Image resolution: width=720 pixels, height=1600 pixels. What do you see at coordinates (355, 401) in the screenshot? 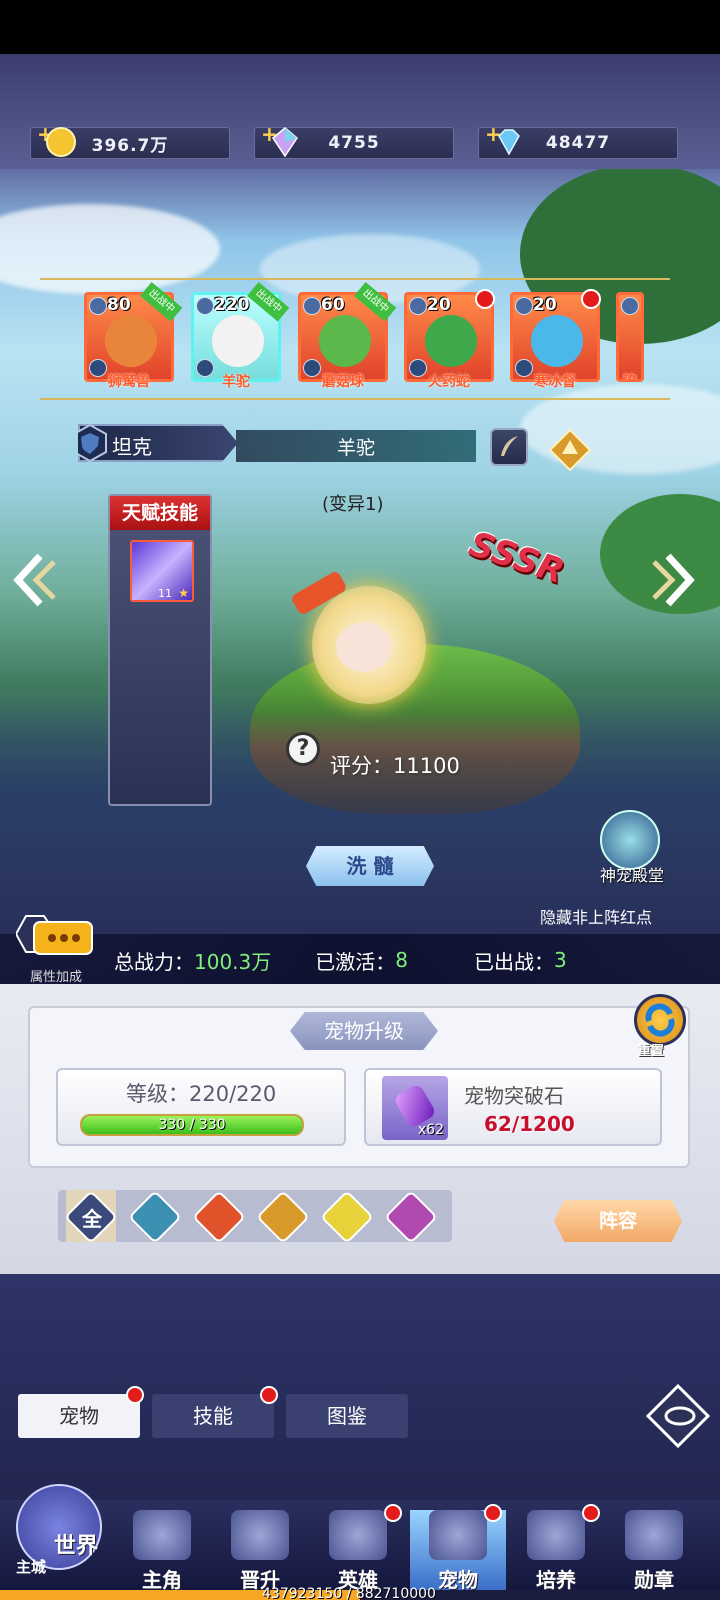
I see `strip-ornament` at bounding box center [355, 401].